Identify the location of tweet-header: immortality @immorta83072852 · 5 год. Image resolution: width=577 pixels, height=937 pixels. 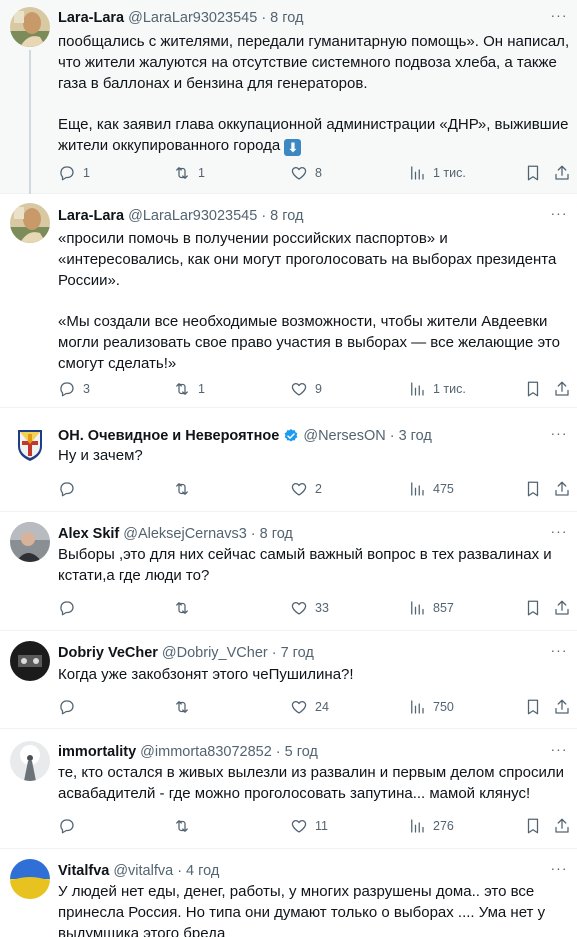
(312, 752).